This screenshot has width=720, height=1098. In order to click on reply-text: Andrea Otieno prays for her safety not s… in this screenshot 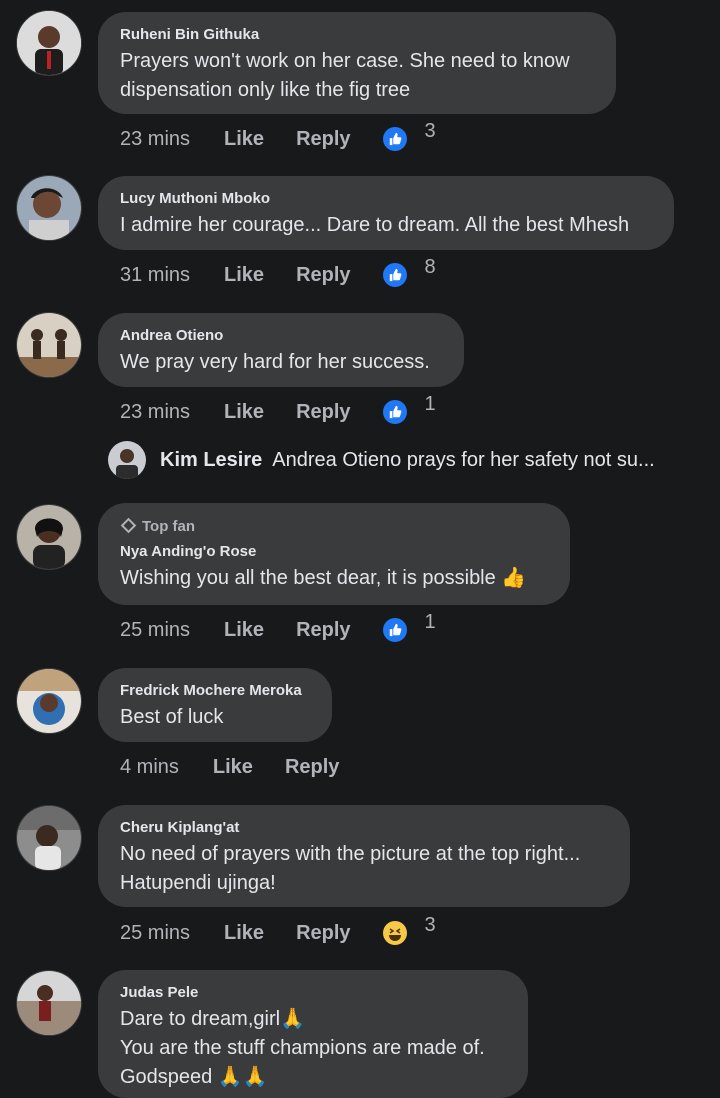, I will do `click(463, 460)`.